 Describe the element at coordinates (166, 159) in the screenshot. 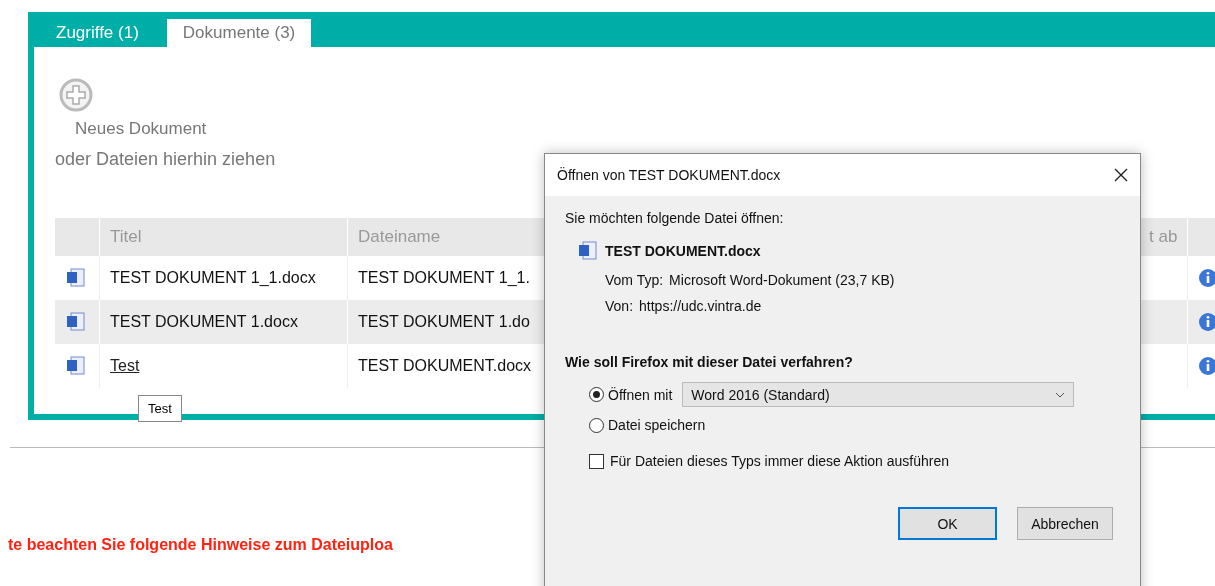

I see `drop-hint: oder Dateien hierhin ziehen` at that location.